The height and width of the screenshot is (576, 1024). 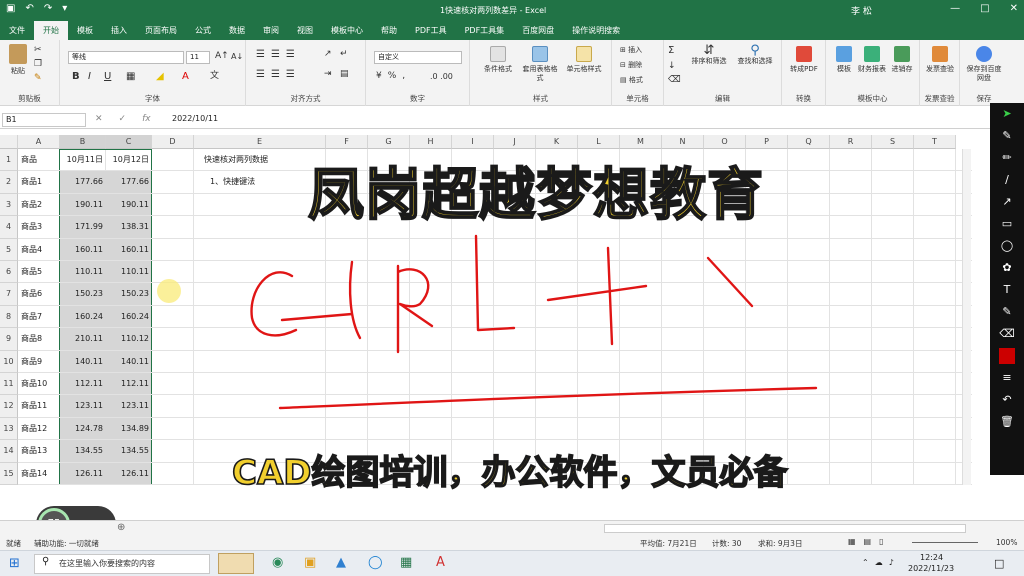 I want to click on clock-time: 12:24, so click(x=931, y=557).